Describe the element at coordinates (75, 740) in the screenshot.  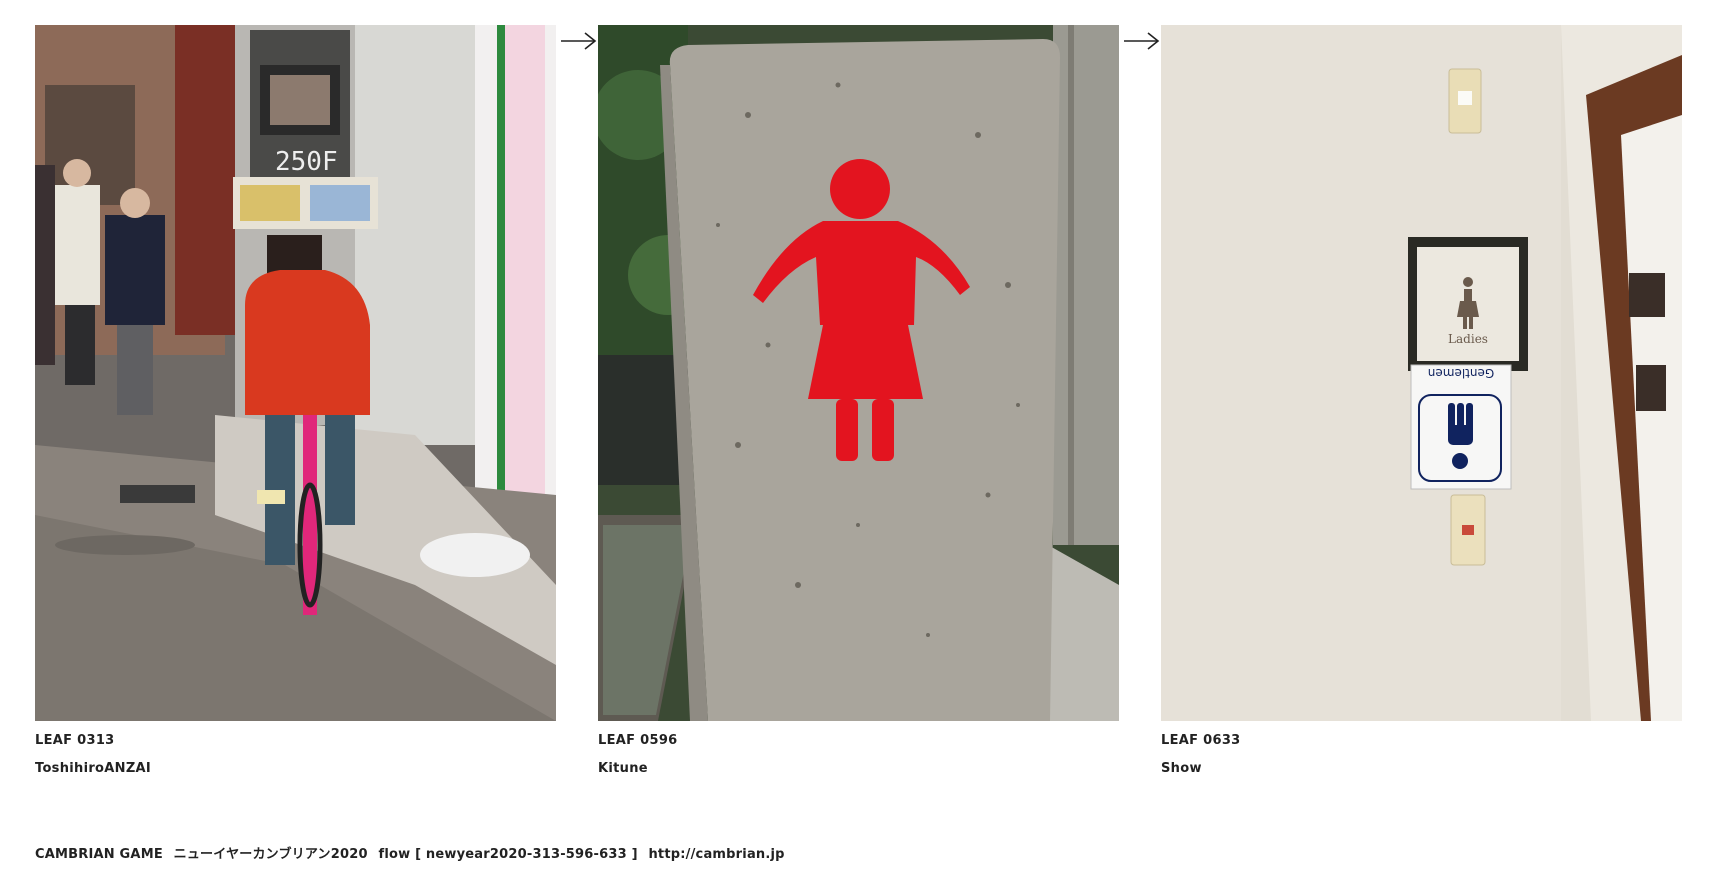
I see `leaf-code: LEAF 0313` at that location.